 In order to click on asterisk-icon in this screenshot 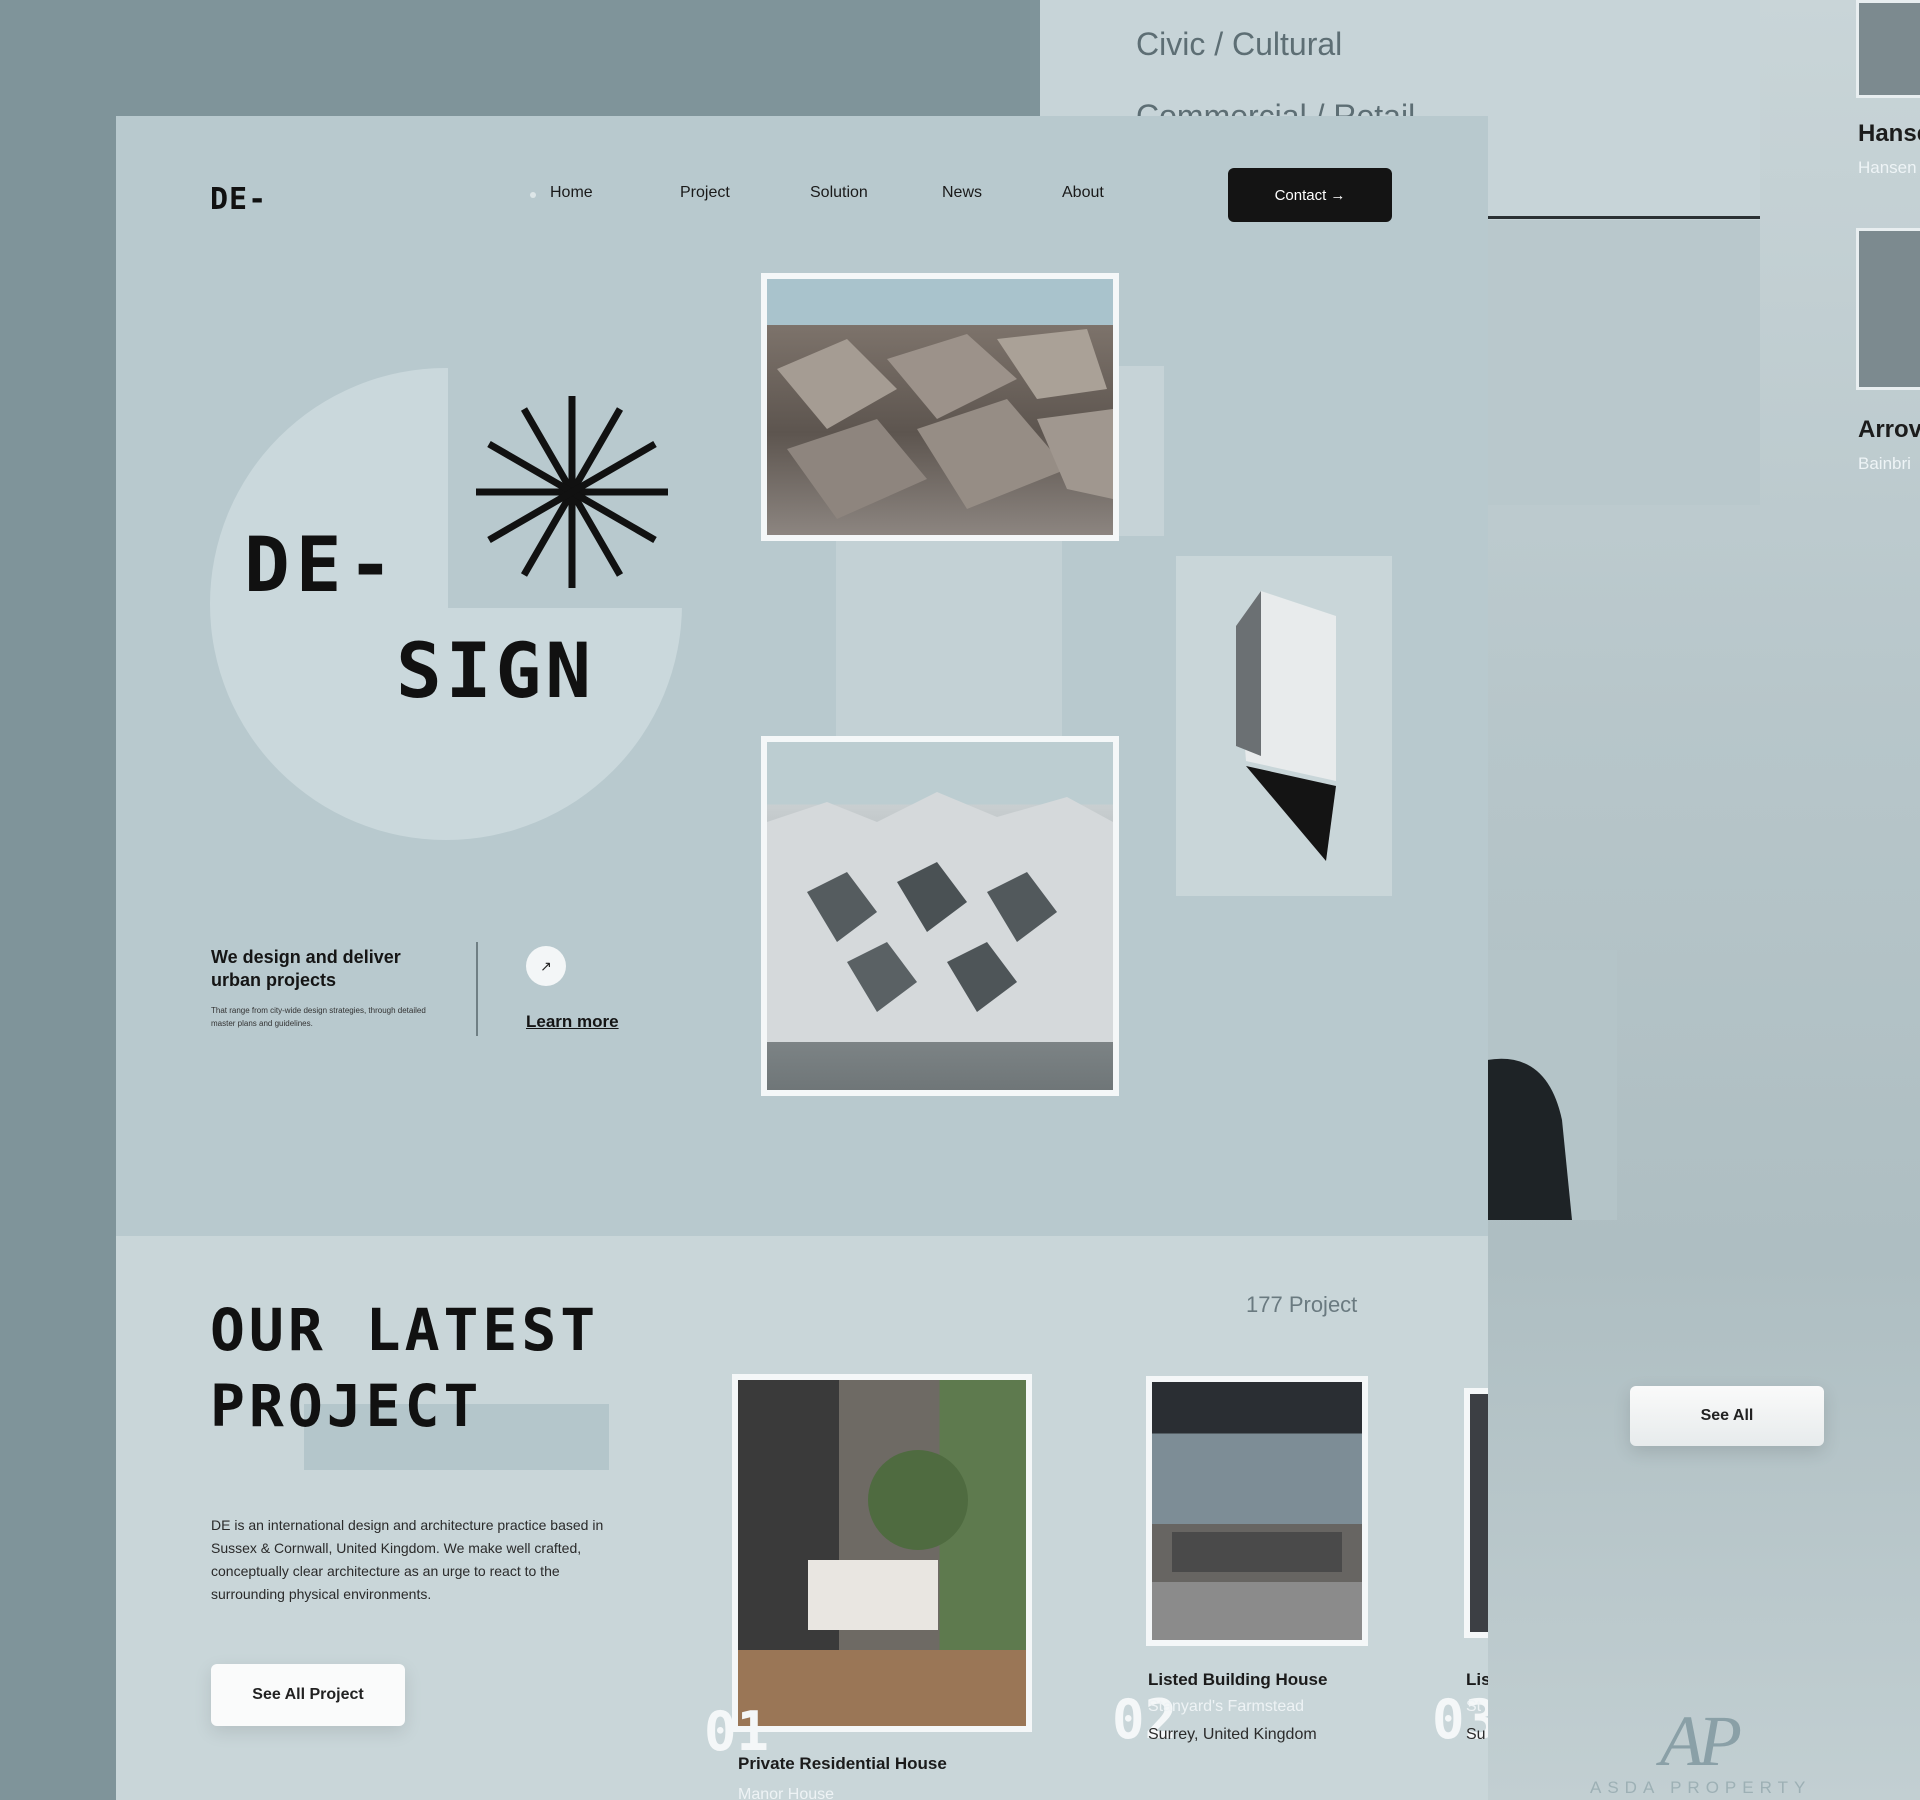, I will do `click(572, 492)`.